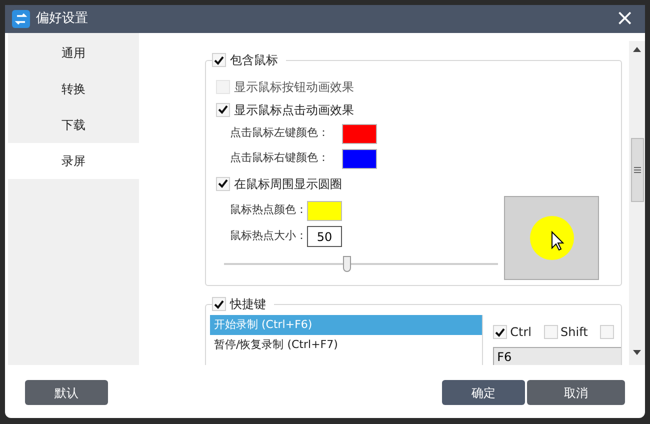  What do you see at coordinates (294, 110) in the screenshot?
I see `option-label: 显示鼠标点击动画效果` at bounding box center [294, 110].